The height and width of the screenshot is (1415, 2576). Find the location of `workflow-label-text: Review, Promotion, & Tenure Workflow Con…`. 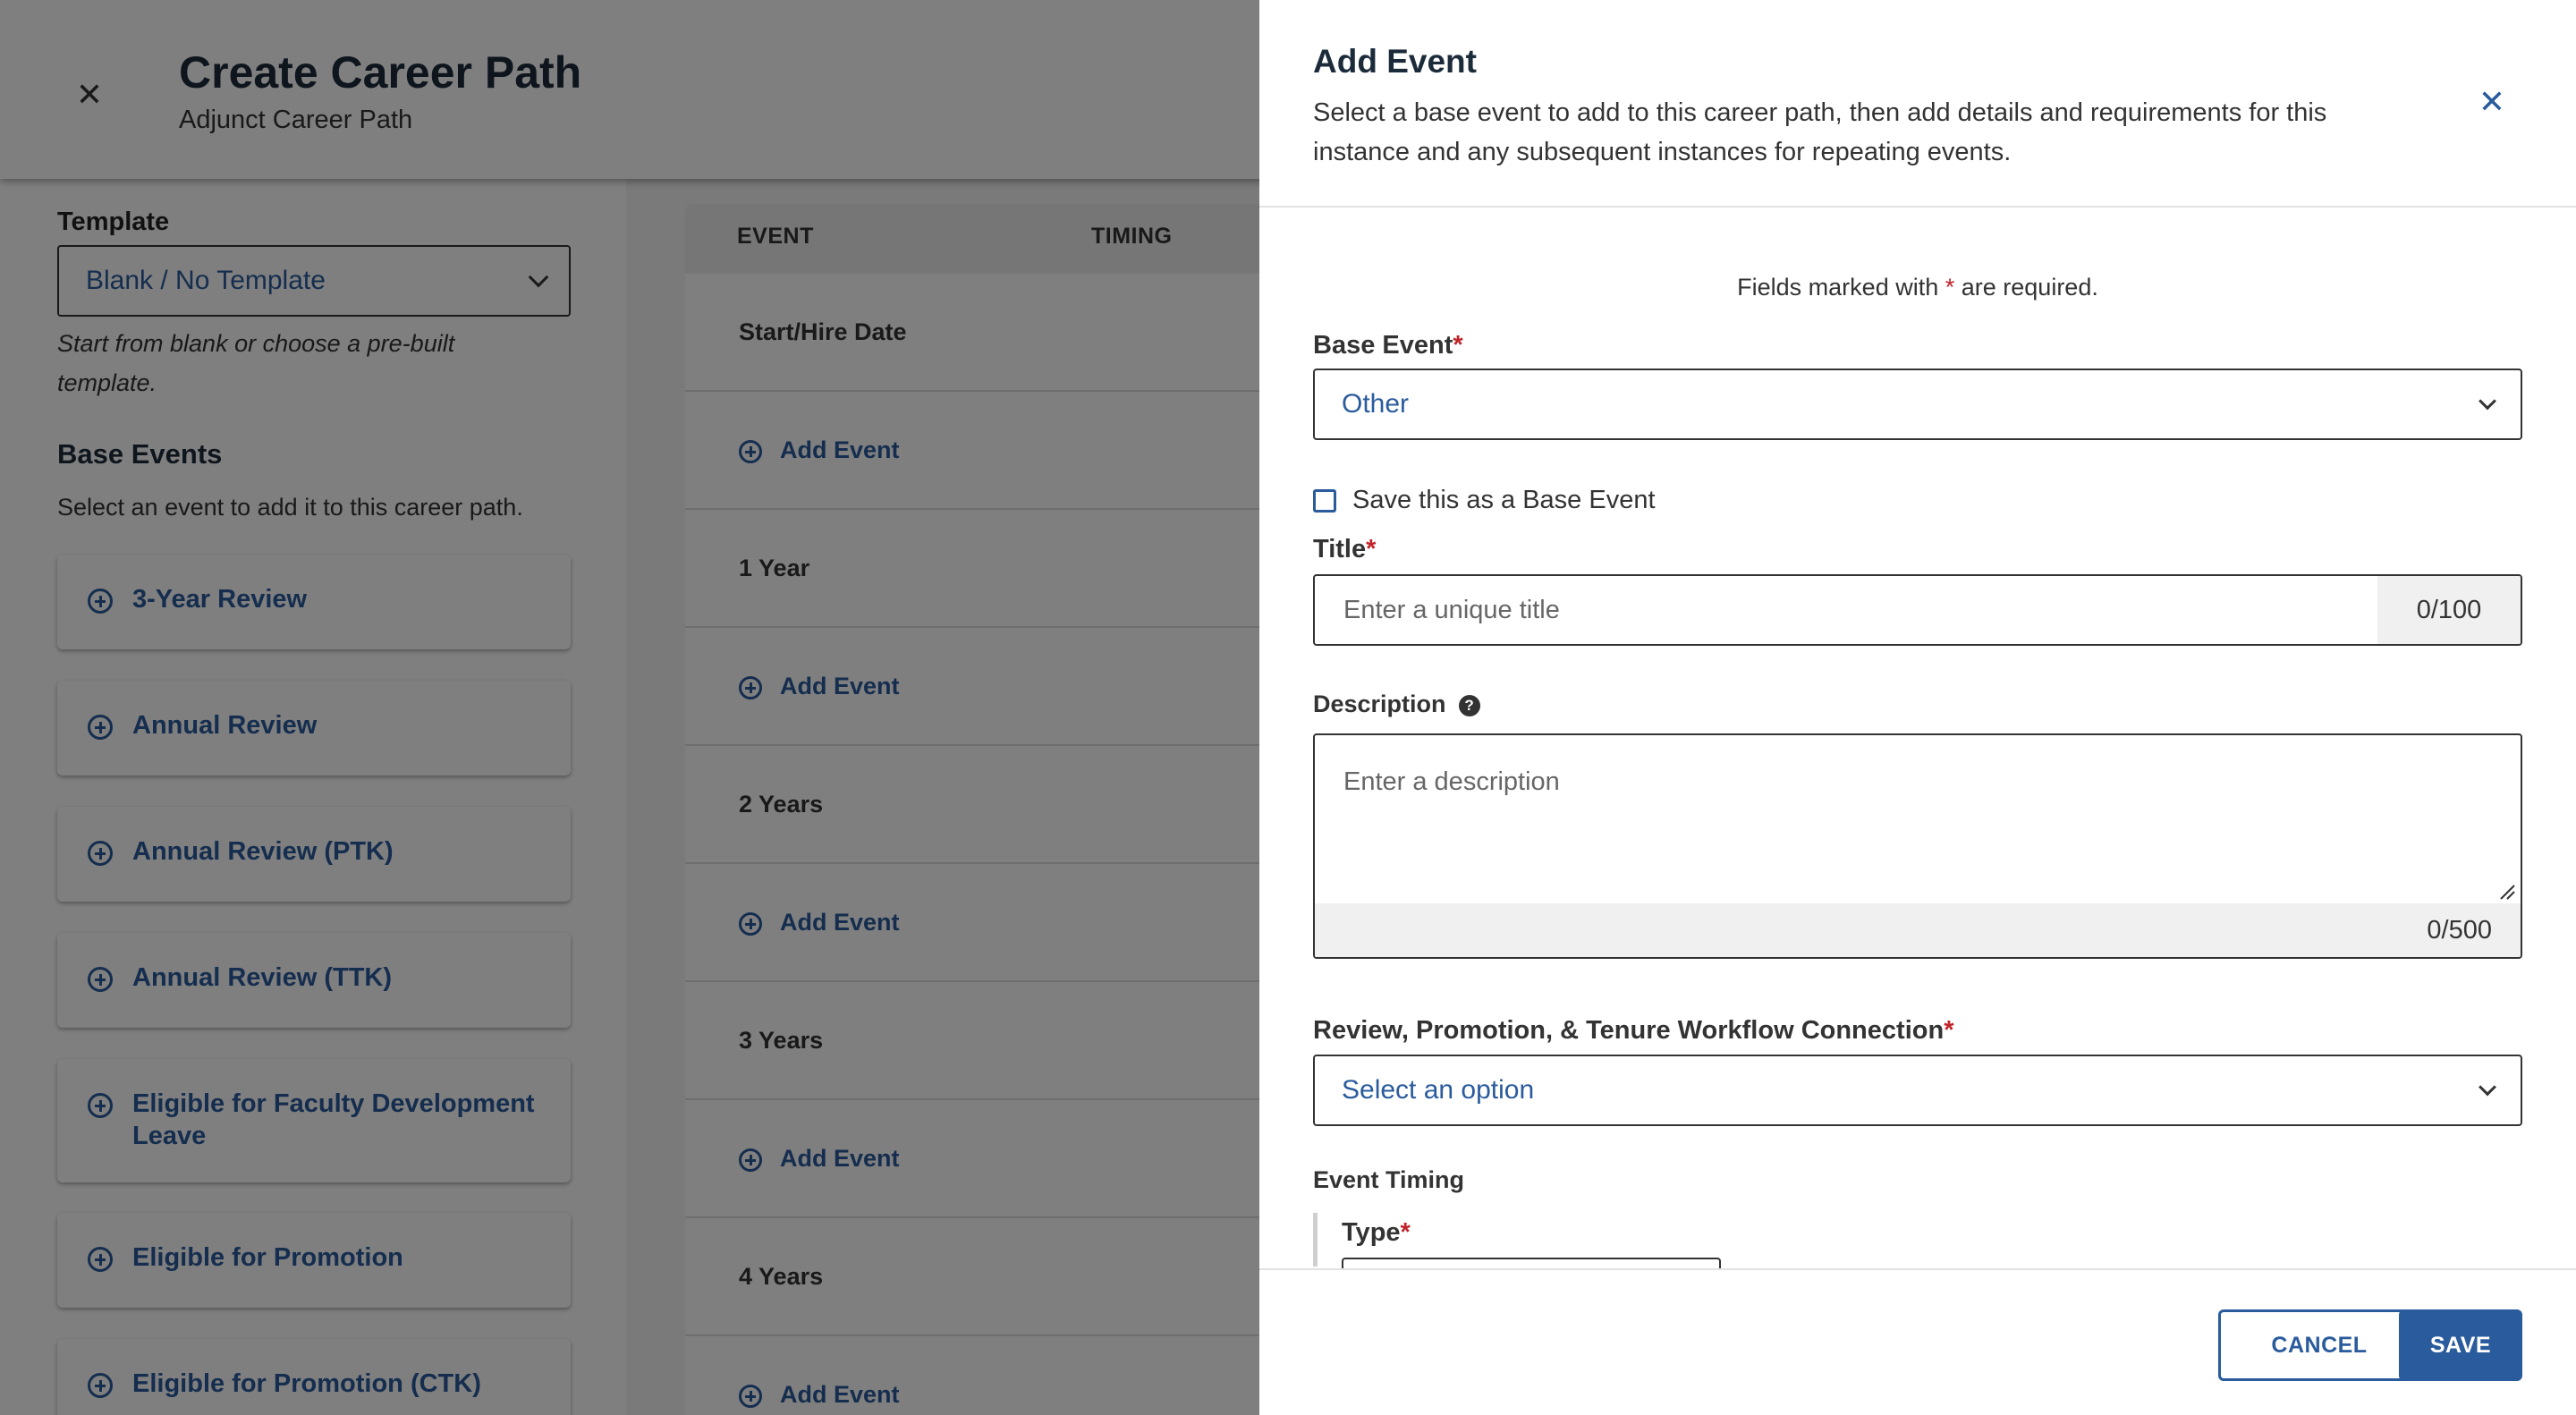

workflow-label-text: Review, Promotion, & Tenure Workflow Con… is located at coordinates (1629, 1030).